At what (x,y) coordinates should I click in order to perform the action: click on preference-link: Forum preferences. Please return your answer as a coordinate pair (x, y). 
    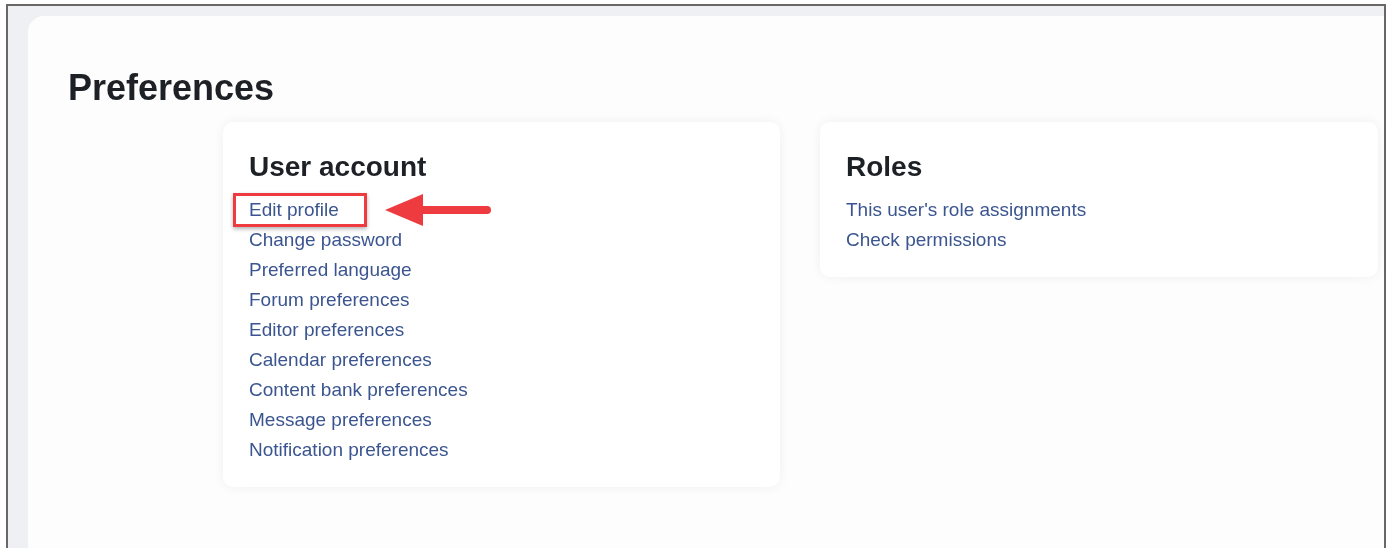
    Looking at the image, I should click on (329, 300).